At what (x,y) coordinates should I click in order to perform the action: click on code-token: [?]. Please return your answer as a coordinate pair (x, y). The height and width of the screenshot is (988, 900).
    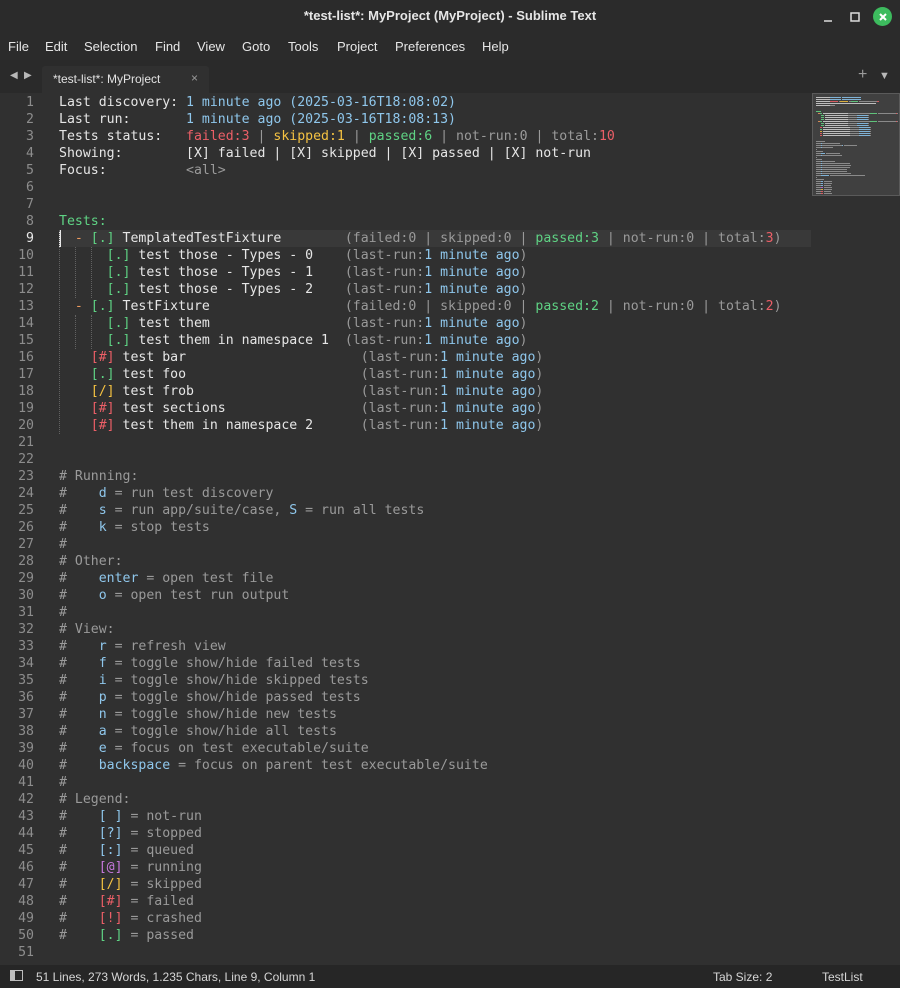
    Looking at the image, I should click on (110, 833).